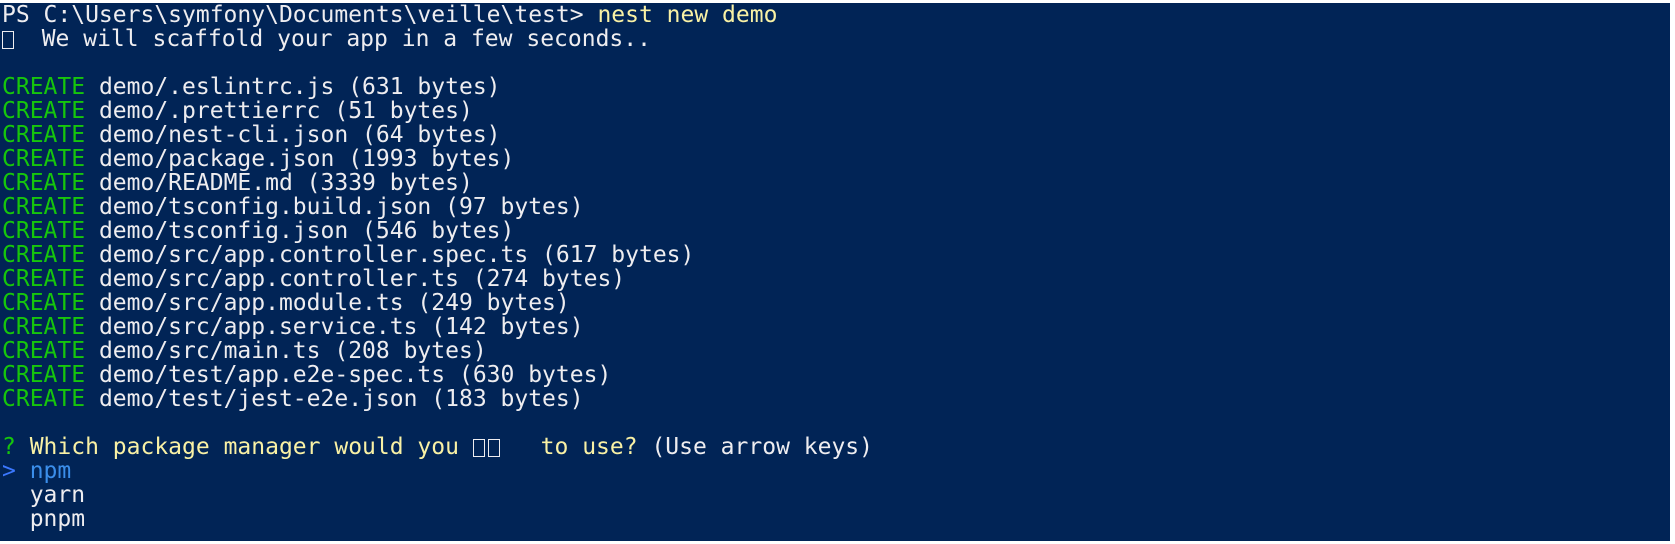 The height and width of the screenshot is (544, 1675). What do you see at coordinates (57, 495) in the screenshot?
I see `option-label: yarn` at bounding box center [57, 495].